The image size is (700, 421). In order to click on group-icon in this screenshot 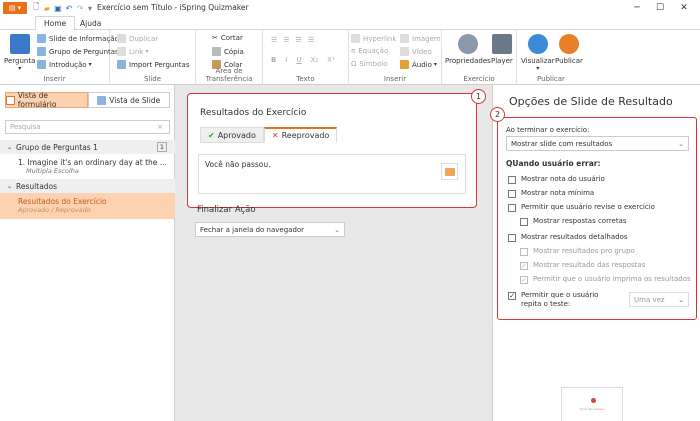, I will do `click(41, 51)`.